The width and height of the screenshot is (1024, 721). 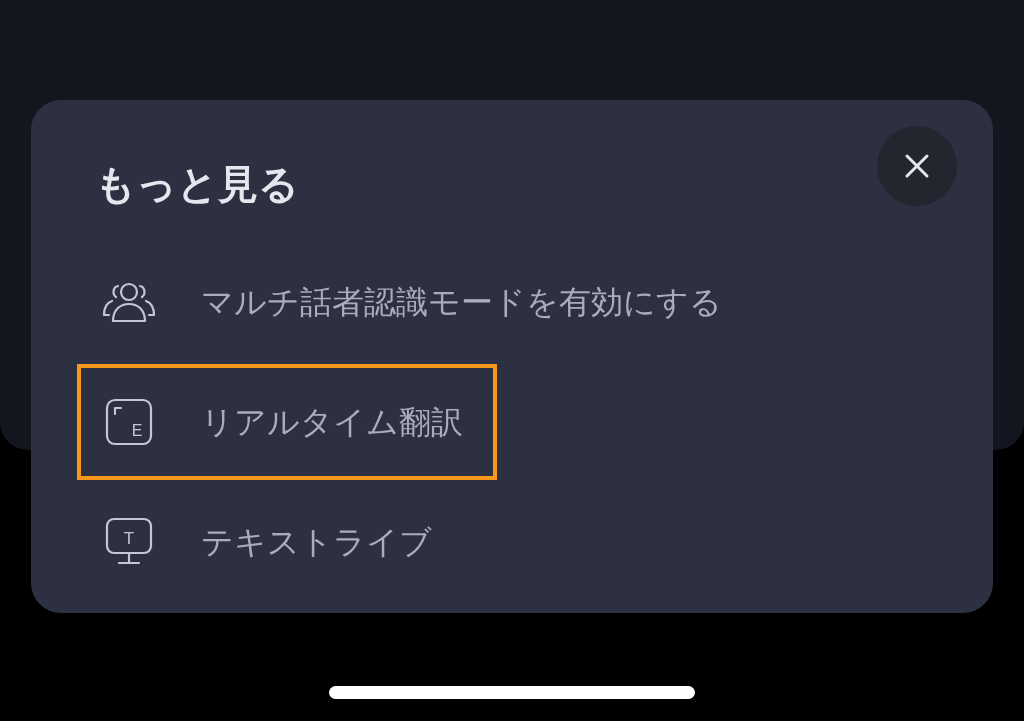 What do you see at coordinates (287, 422) in the screenshot?
I see `menu-item: E リアルタイム翻訳` at bounding box center [287, 422].